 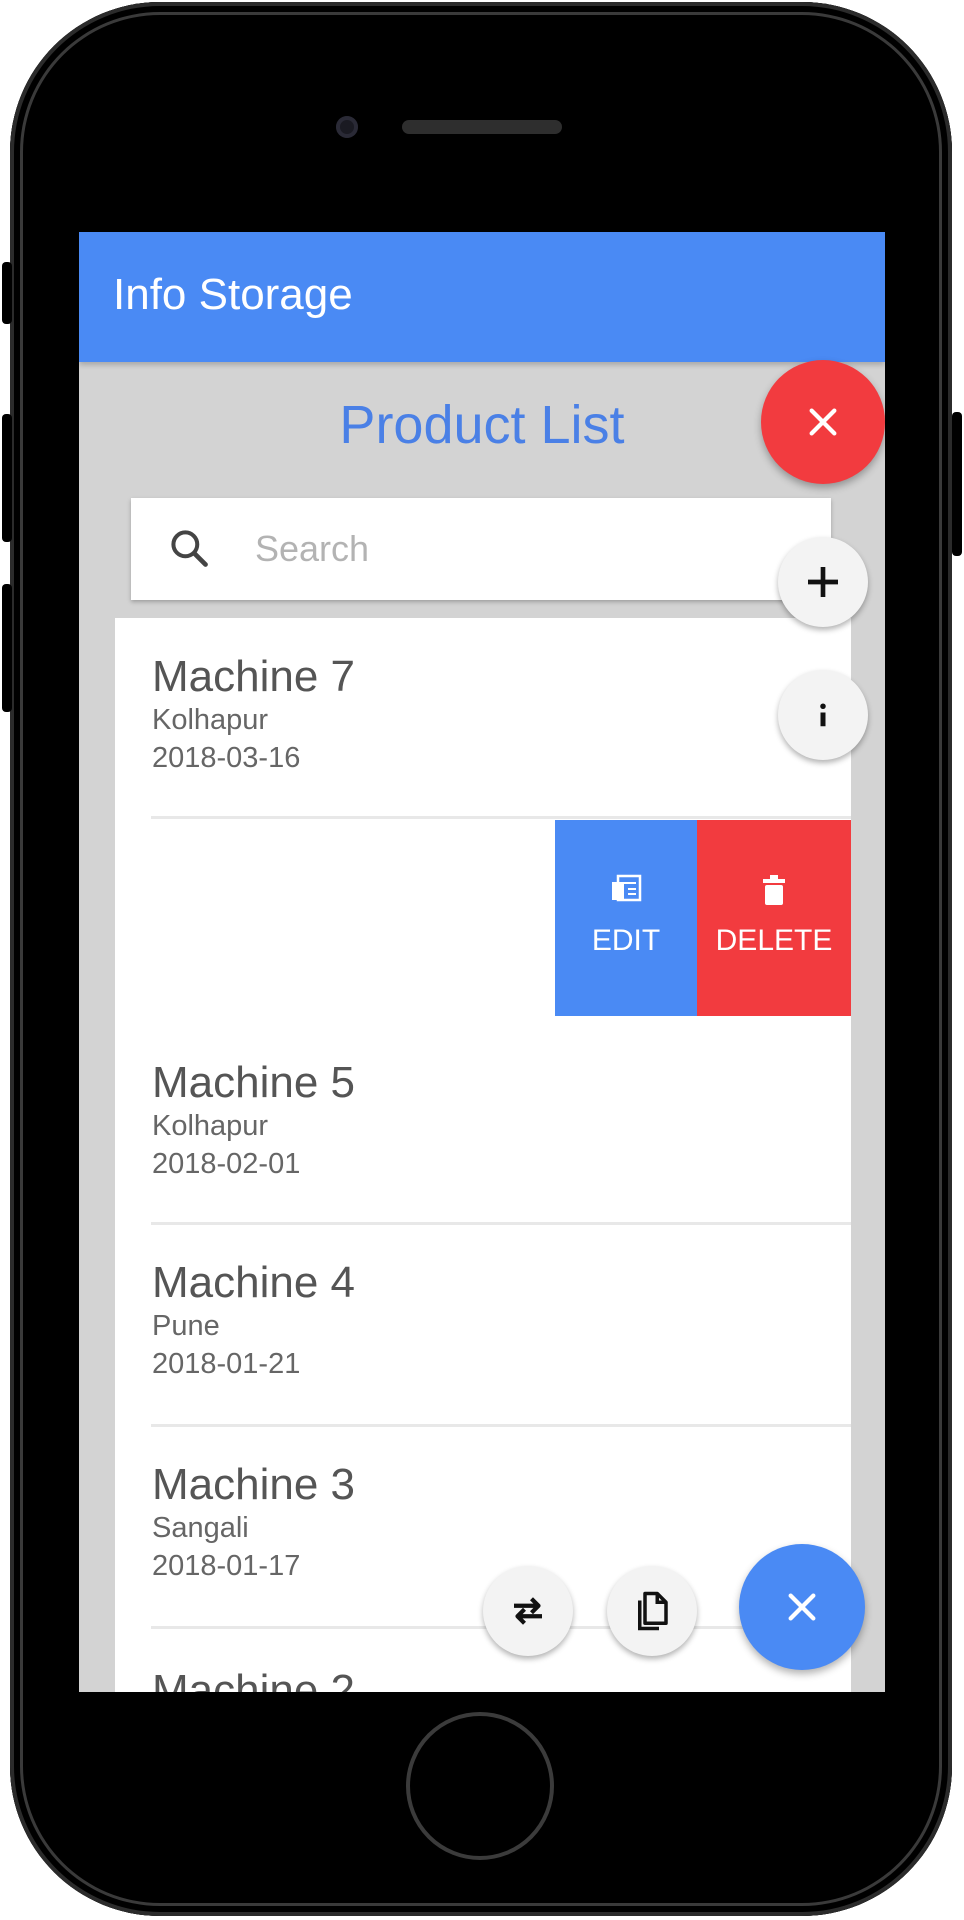 I want to click on close-fab-top, so click(x=823, y=422).